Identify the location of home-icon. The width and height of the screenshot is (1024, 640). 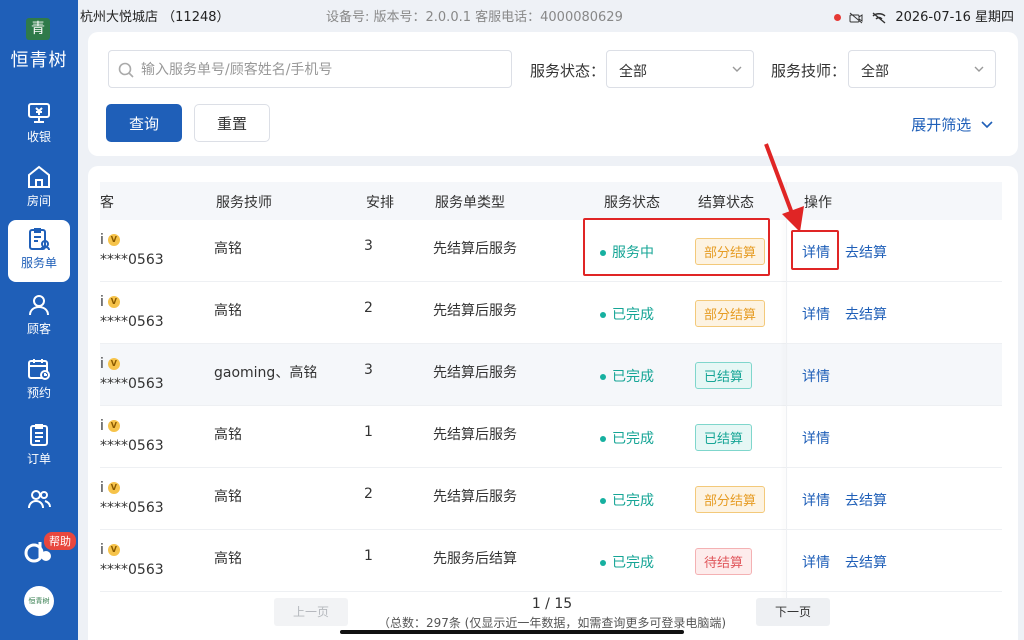
(39, 176).